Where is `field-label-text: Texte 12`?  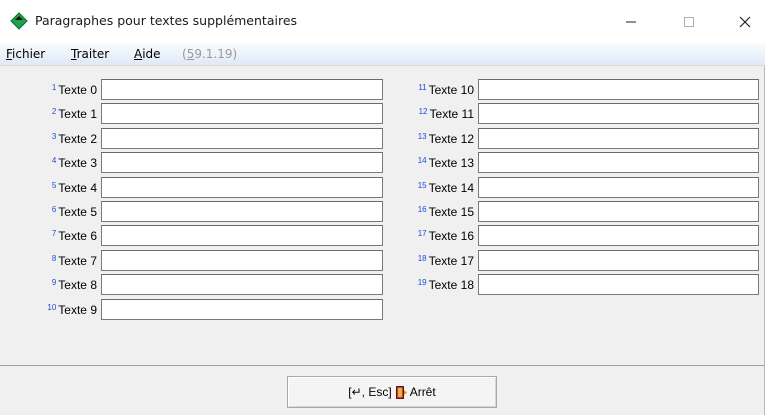
field-label-text: Texte 12 is located at coordinates (451, 139).